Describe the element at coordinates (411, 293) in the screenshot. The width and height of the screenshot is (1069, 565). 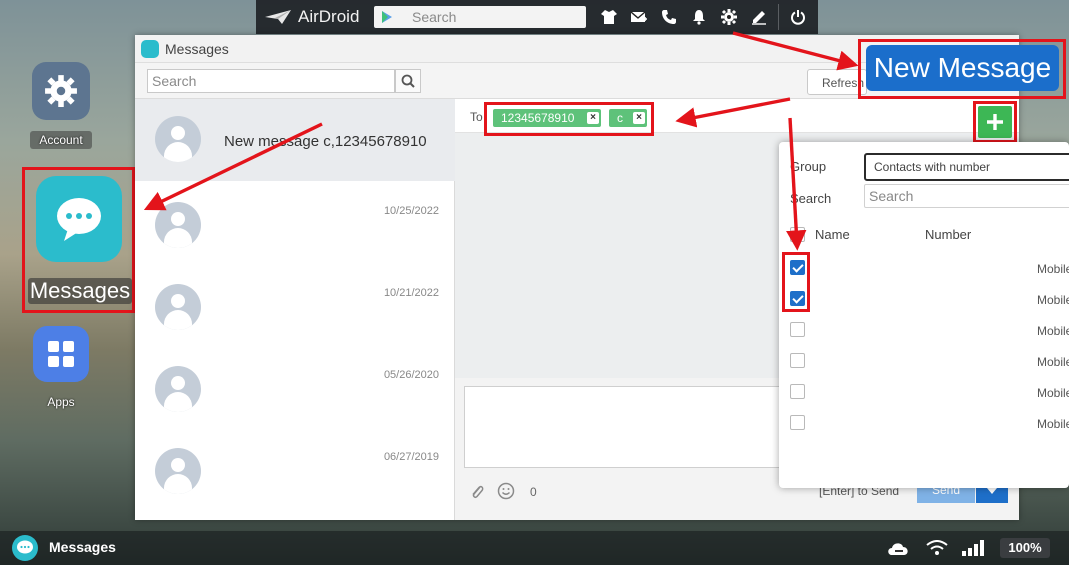
I see `conversation-date: 10/21/2022` at that location.